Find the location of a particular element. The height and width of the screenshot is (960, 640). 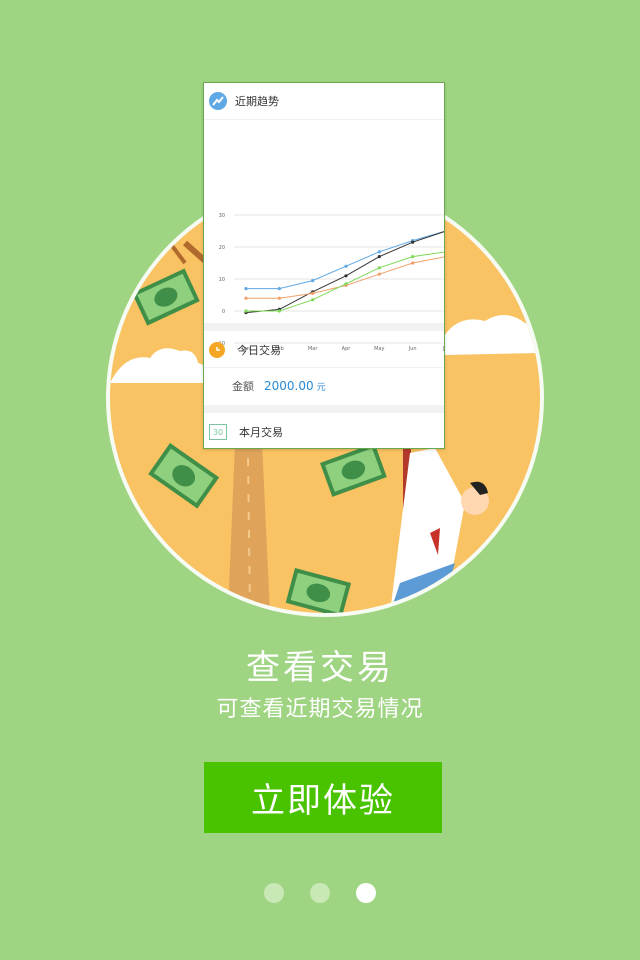

amount-label: 金额 is located at coordinates (243, 386).